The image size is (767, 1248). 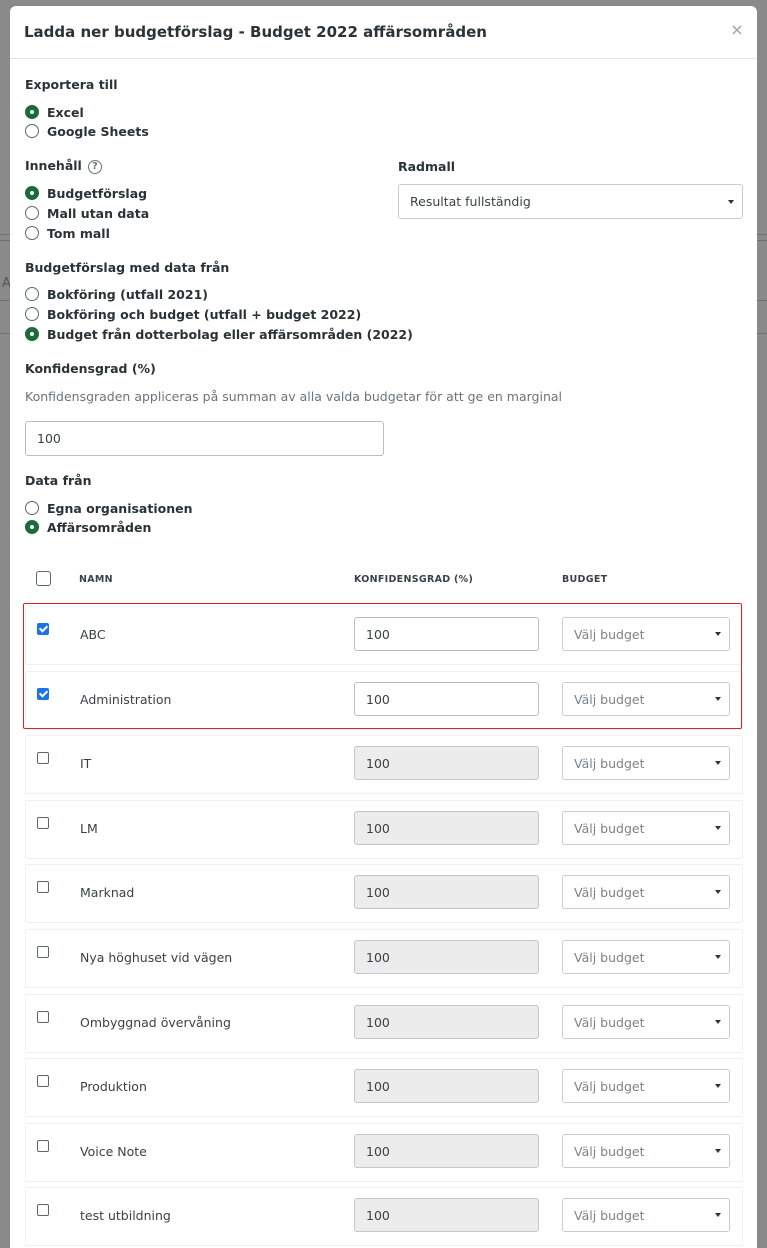 I want to click on radio-accounting-and-budget, so click(x=32, y=314).